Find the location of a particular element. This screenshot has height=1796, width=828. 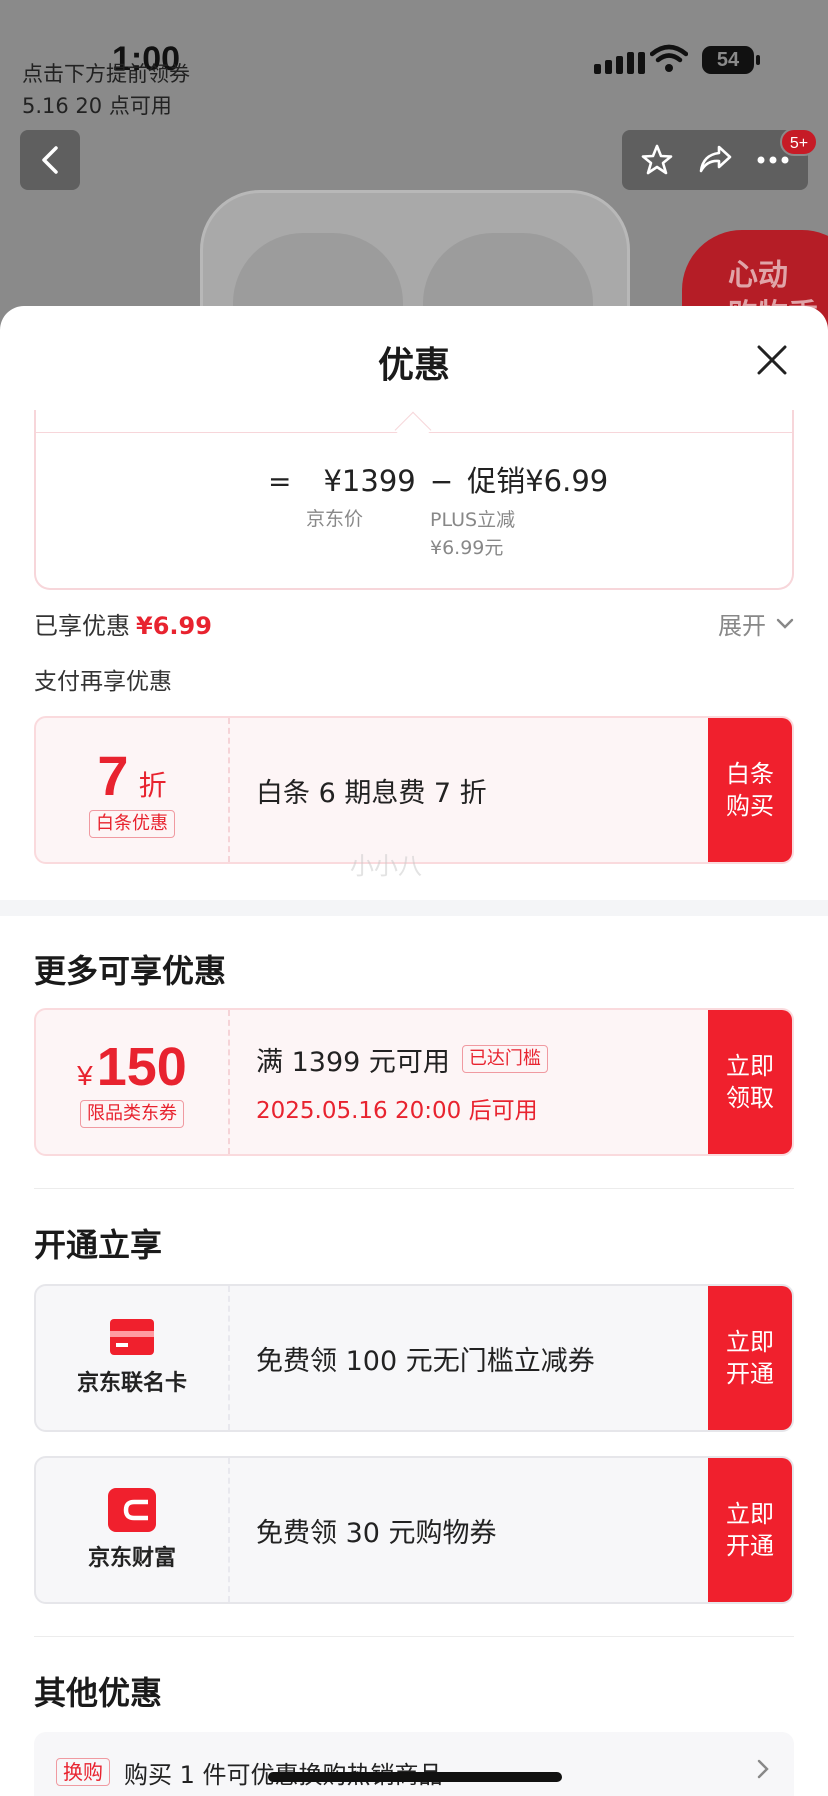

coupon-150-tag: 限品类东券 is located at coordinates (132, 1114).